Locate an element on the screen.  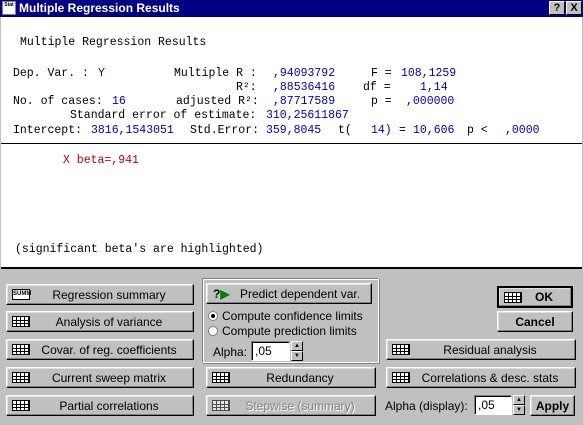
window-title: Multiple Regression Results is located at coordinates (99, 8).